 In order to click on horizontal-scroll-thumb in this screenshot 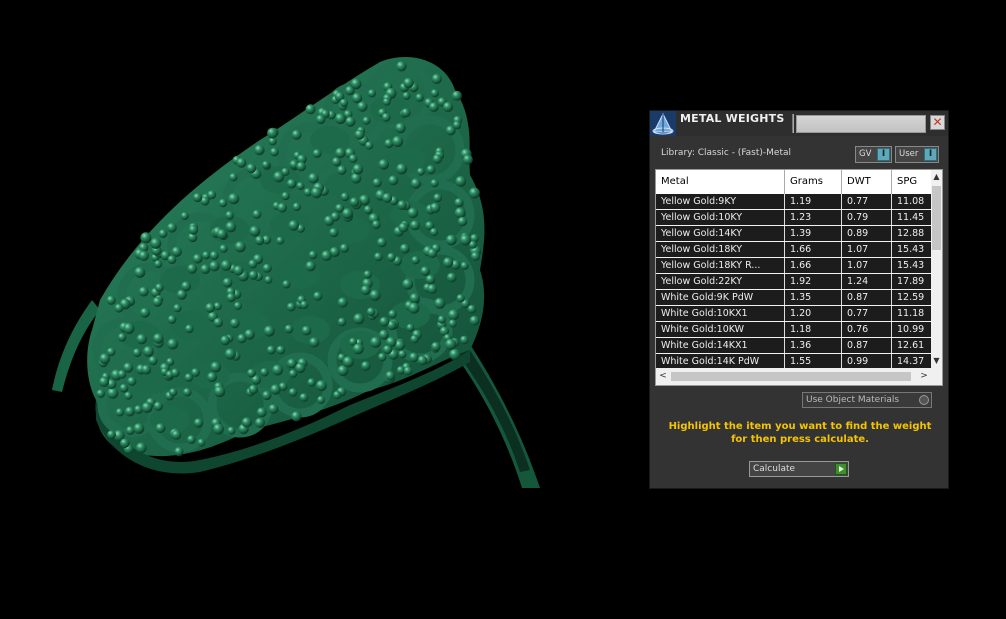, I will do `click(791, 376)`.